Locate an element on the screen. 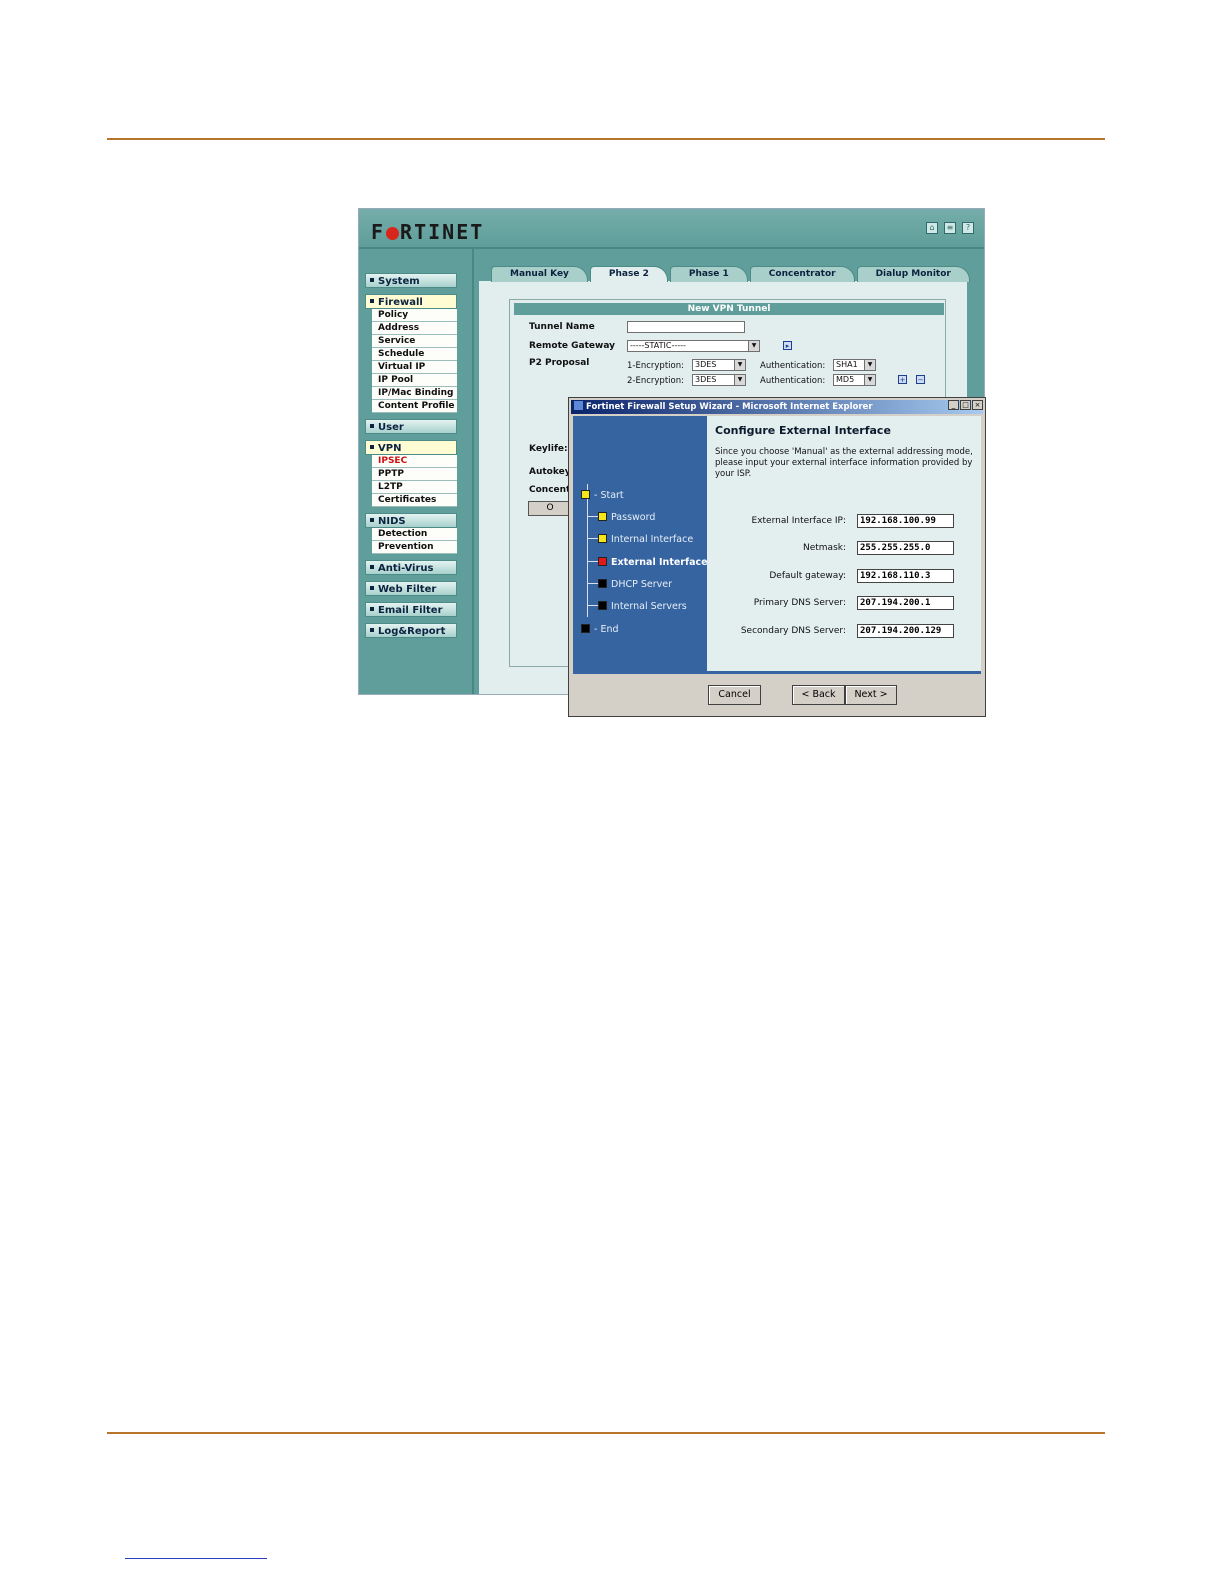  nav-sub-content-profile: Content Profile is located at coordinates (414, 406).